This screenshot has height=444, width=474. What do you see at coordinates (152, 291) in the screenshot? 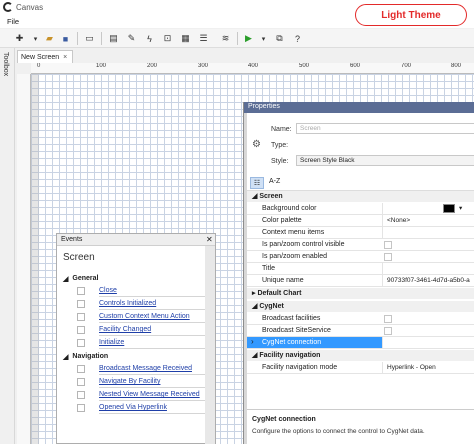
I see `event-link: Close` at bounding box center [152, 291].